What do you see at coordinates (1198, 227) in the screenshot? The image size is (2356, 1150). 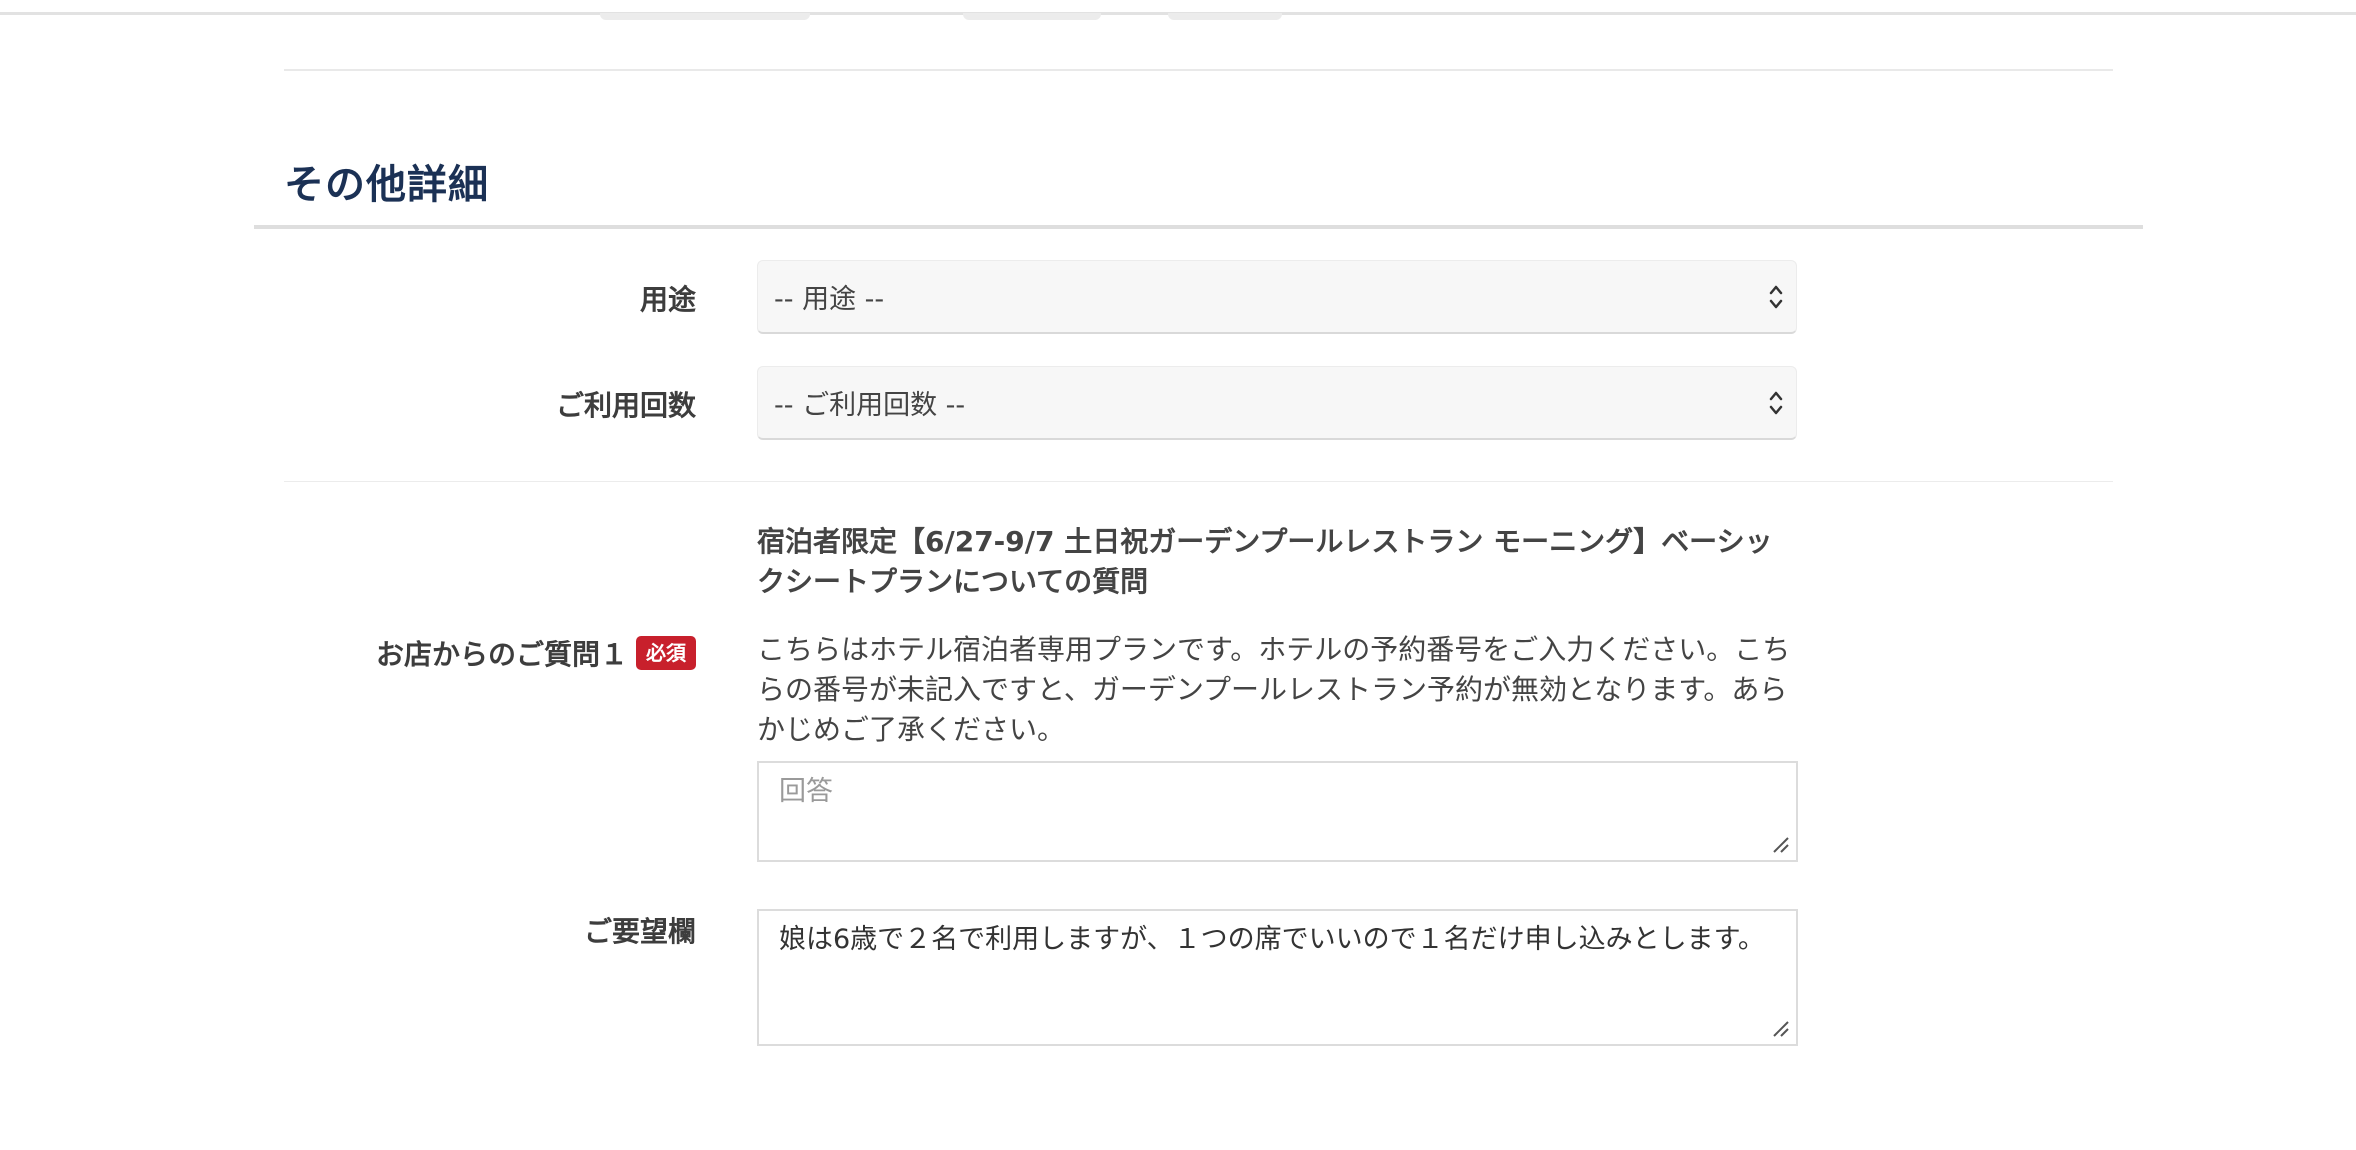 I see `section-title-underline` at bounding box center [1198, 227].